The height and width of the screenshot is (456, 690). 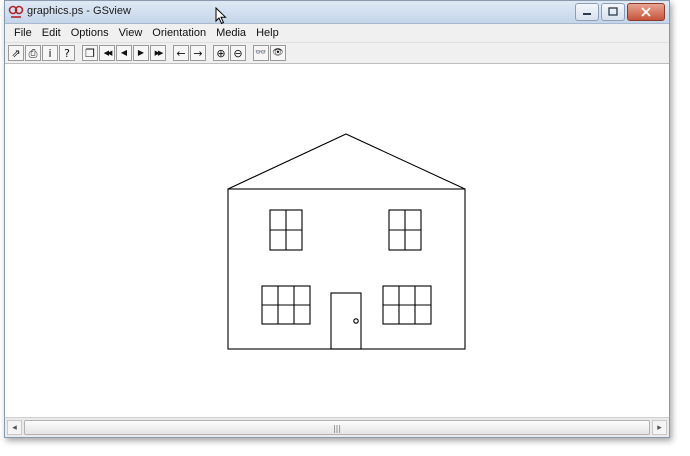 I want to click on house-wall, so click(x=346, y=269).